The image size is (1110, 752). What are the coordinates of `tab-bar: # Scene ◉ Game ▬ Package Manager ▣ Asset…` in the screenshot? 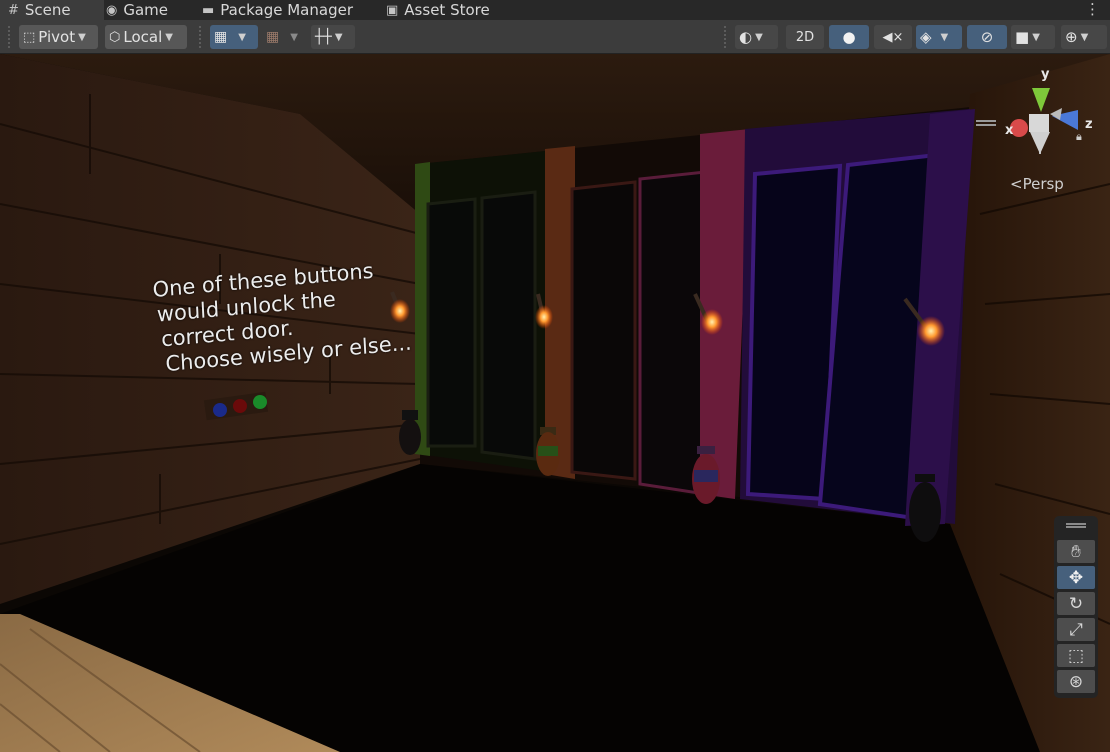 It's located at (555, 10).